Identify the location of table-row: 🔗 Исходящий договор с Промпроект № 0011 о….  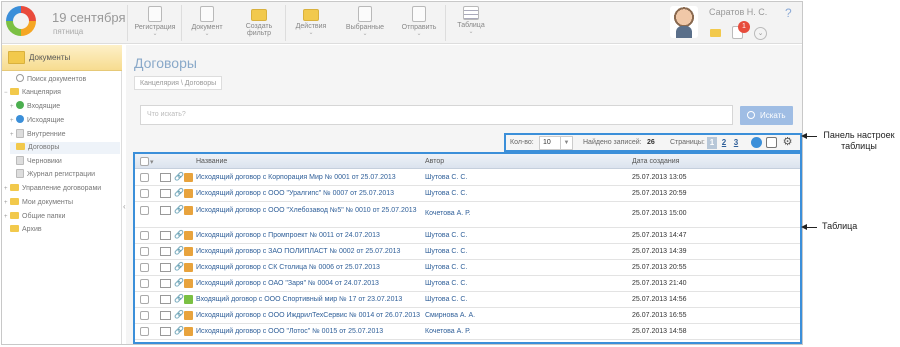
(467, 236).